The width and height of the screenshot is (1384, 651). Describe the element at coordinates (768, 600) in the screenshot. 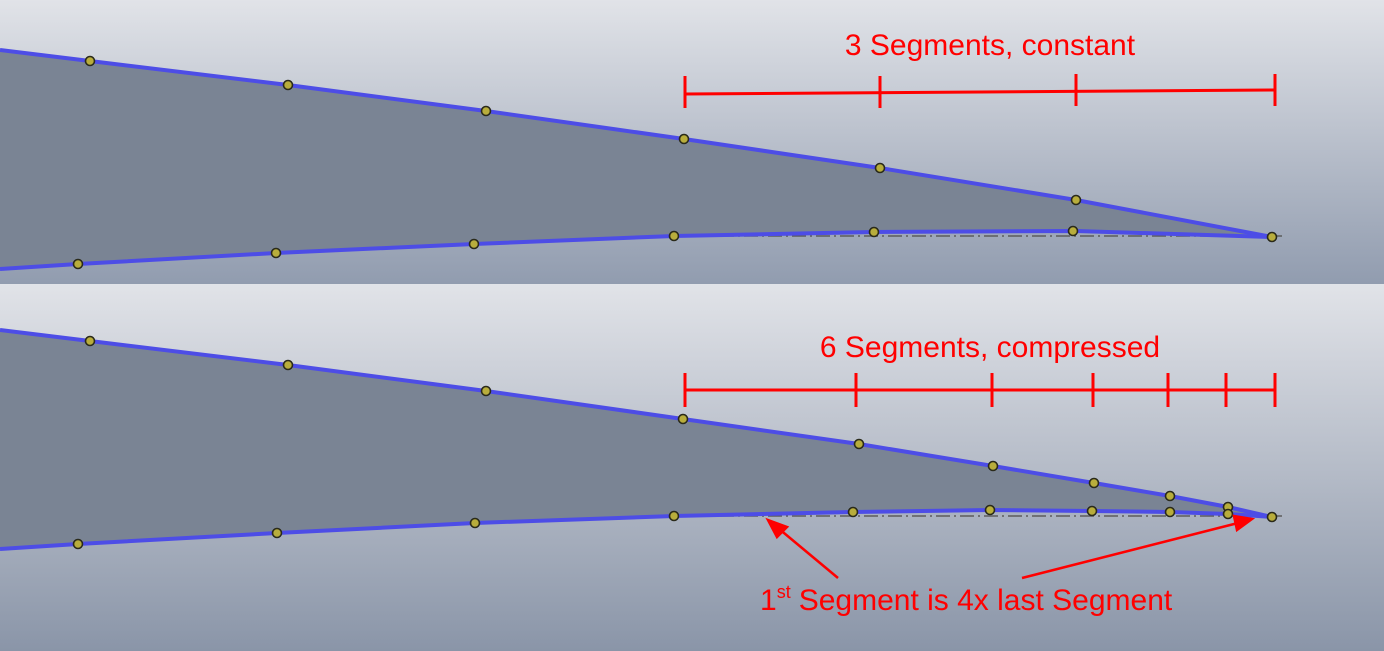

I see `note-ordinal: 1` at that location.